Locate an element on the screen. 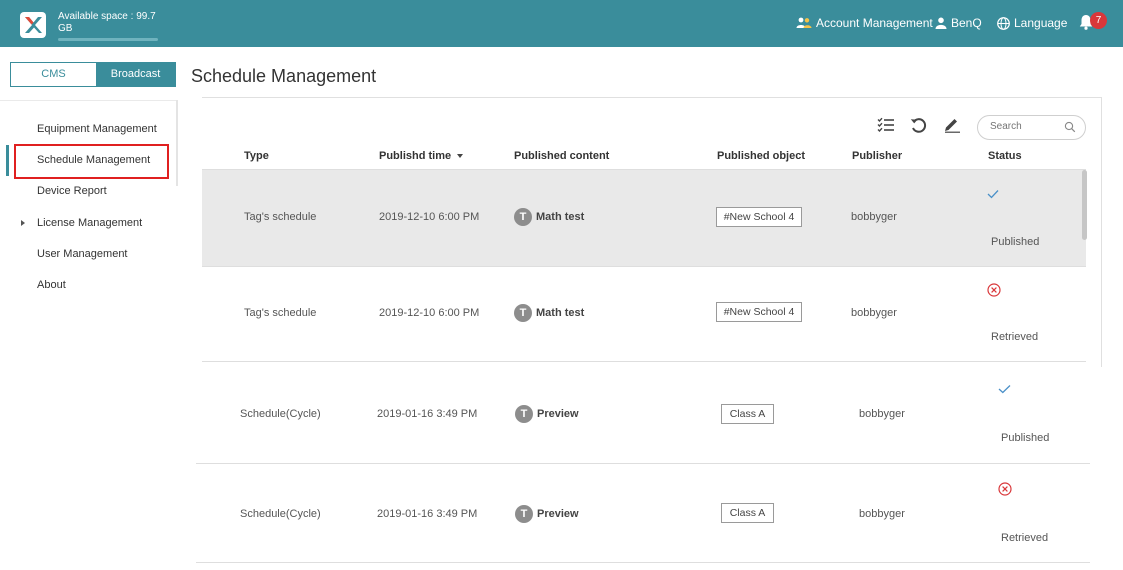 Image resolution: width=1123 pixels, height=570 pixels. column-header-publish-time: Publishd time is located at coordinates (421, 156).